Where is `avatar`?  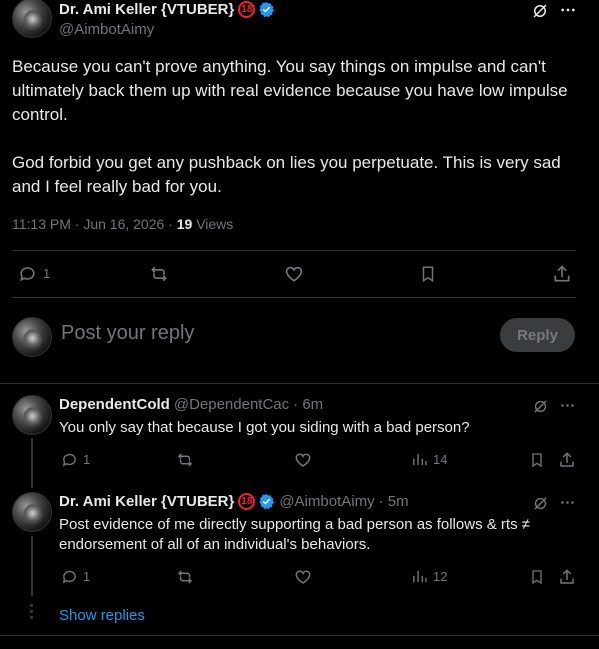
avatar is located at coordinates (32, 19).